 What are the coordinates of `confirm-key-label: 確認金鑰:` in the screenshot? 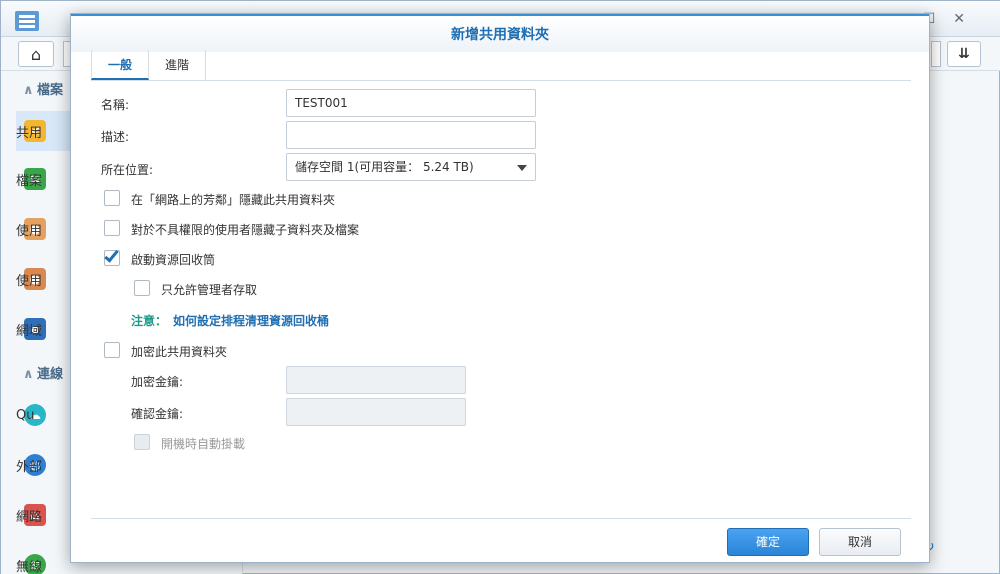 It's located at (157, 414).